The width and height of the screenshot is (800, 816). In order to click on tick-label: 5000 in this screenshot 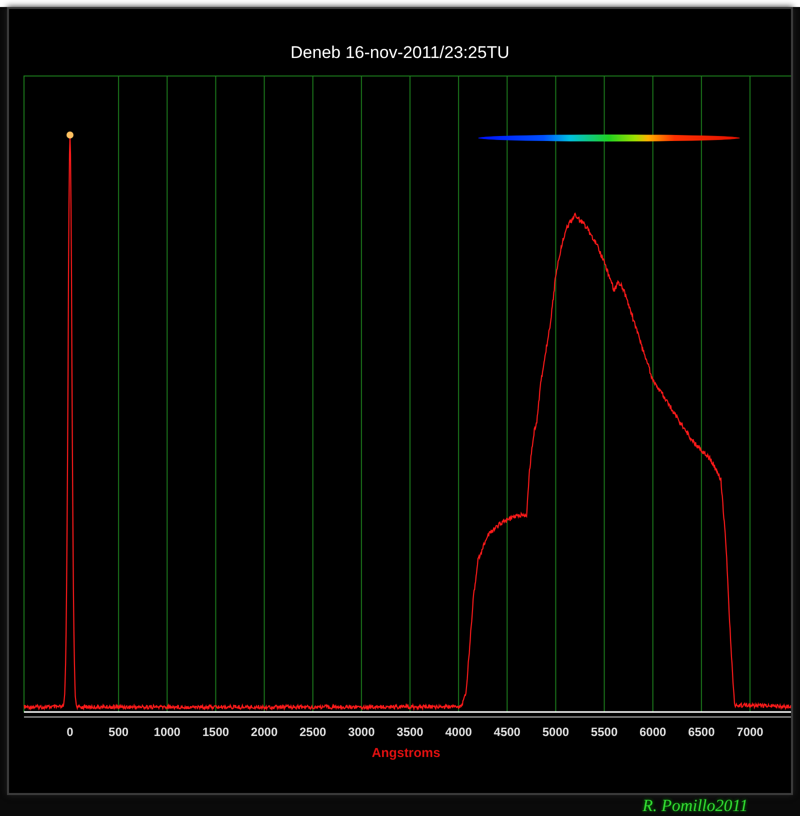, I will do `click(556, 732)`.